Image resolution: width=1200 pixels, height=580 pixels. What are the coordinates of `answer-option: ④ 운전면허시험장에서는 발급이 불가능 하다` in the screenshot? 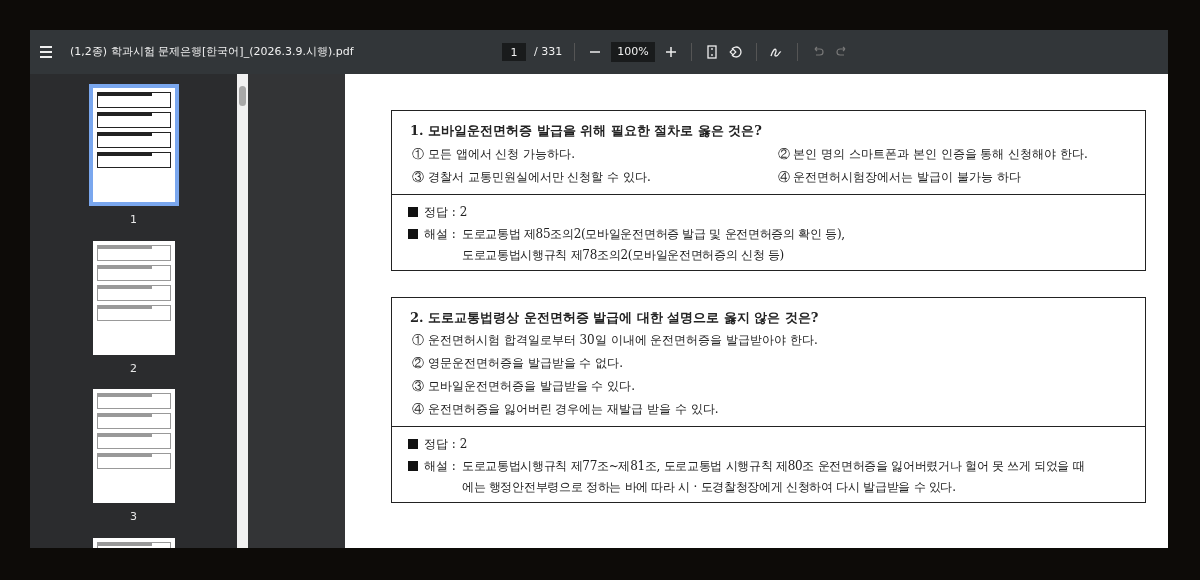 It's located at (952, 176).